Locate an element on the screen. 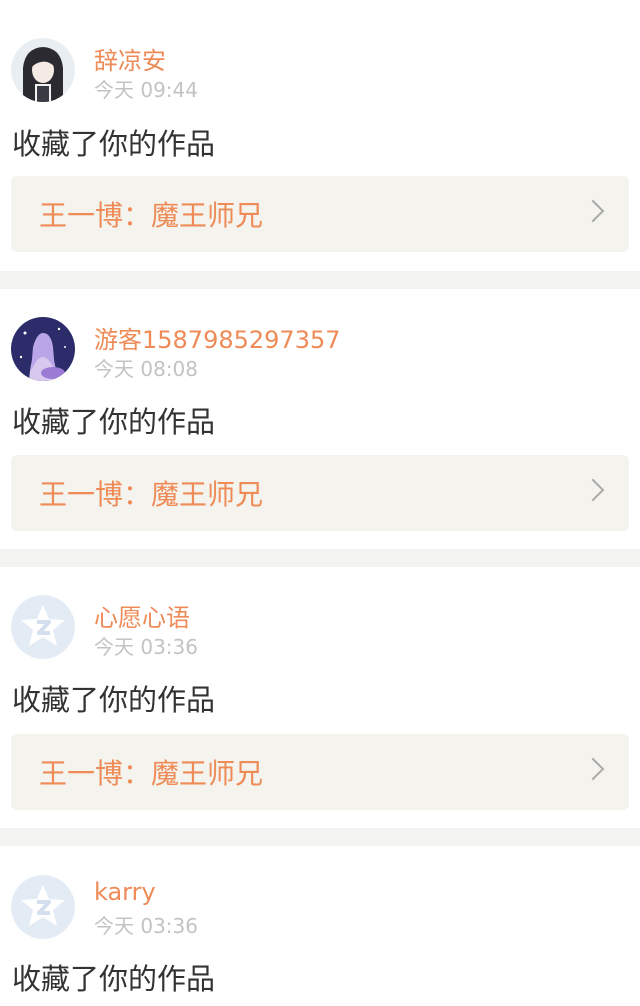 This screenshot has height=1006, width=640. user-name: 游客1587985297357 is located at coordinates (217, 337).